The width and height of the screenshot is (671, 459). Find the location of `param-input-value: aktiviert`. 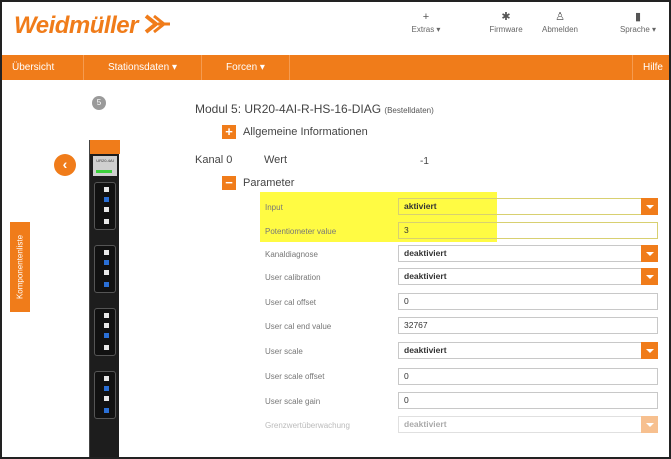

param-input-value: aktiviert is located at coordinates (420, 206).